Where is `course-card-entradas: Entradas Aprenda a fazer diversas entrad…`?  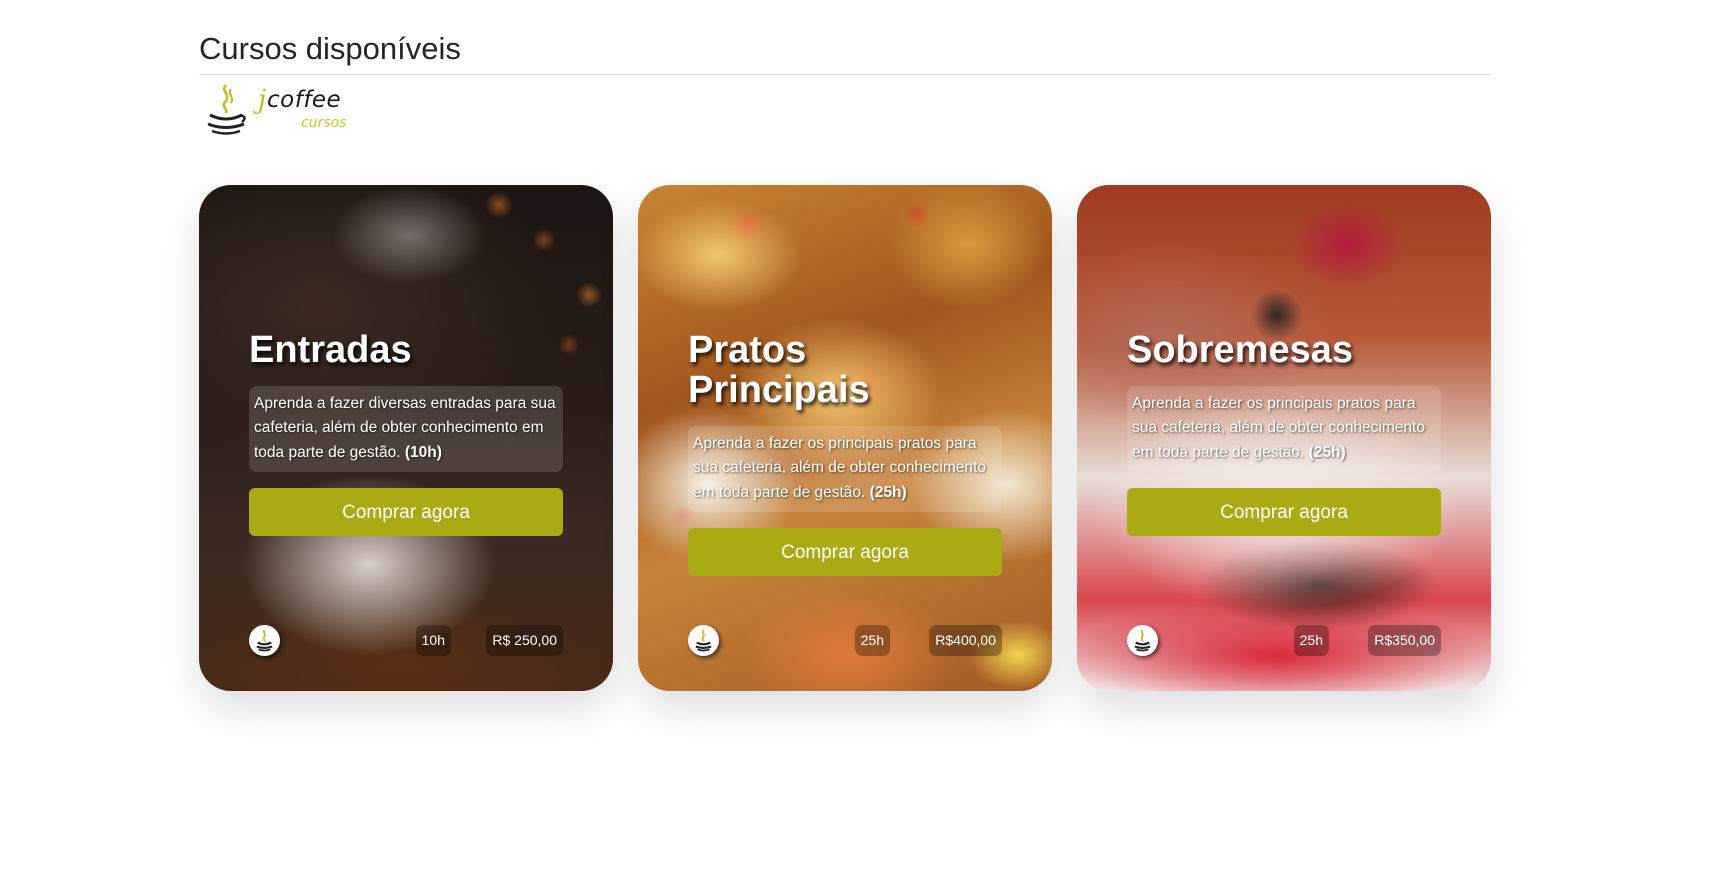 course-card-entradas: Entradas Aprenda a fazer diversas entrad… is located at coordinates (406, 438).